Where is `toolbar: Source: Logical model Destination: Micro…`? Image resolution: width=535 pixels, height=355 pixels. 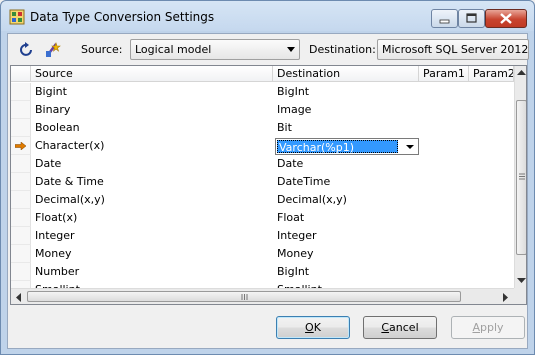 toolbar: Source: Logical model Destination: Micro… is located at coordinates (268, 49).